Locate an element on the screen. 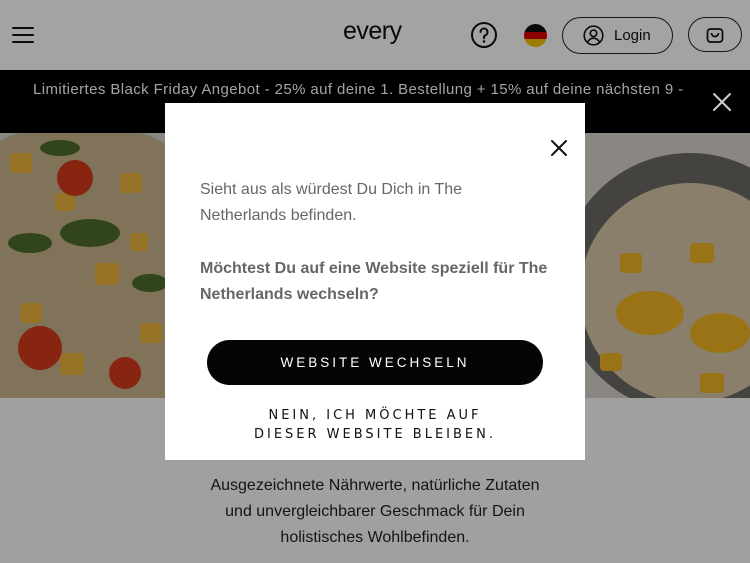 This screenshot has height=563, width=750. switch-website-button: WEBSITE WECHSELN is located at coordinates (375, 362).